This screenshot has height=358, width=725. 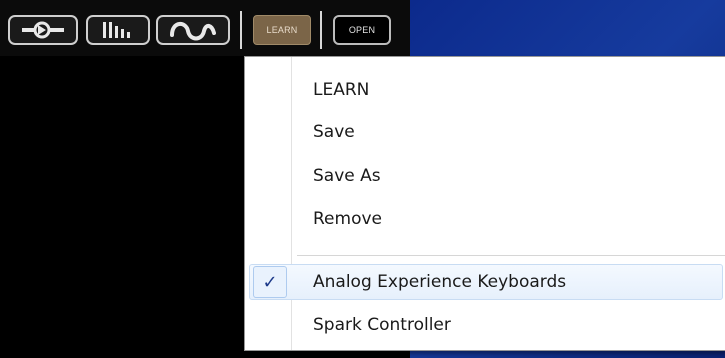 What do you see at coordinates (485, 132) in the screenshot?
I see `menu-item-save: Save` at bounding box center [485, 132].